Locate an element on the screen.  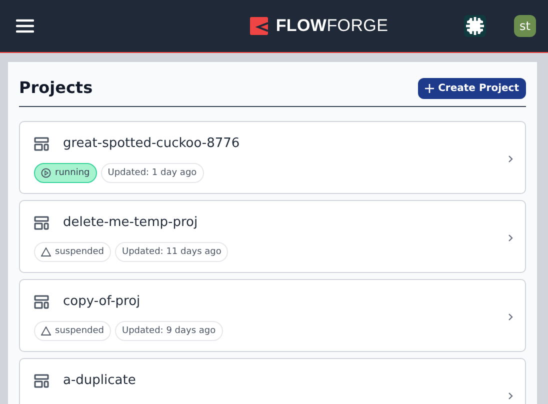
project-name: a-duplicate is located at coordinates (99, 381).